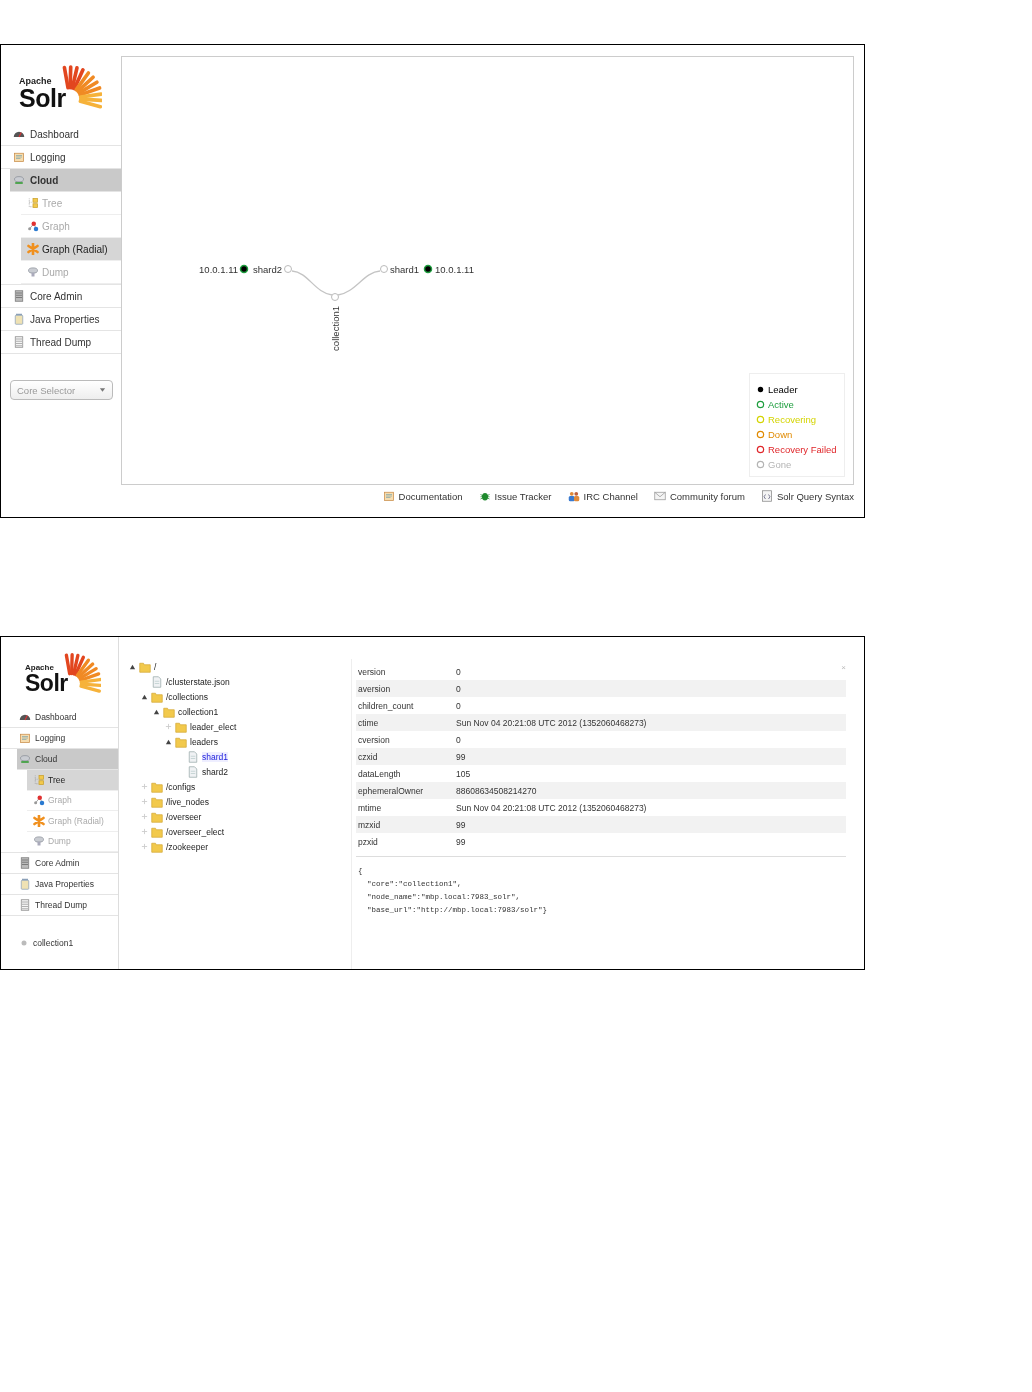  Describe the element at coordinates (195, 831) in the screenshot. I see `tree-node: /overseer_elect` at that location.